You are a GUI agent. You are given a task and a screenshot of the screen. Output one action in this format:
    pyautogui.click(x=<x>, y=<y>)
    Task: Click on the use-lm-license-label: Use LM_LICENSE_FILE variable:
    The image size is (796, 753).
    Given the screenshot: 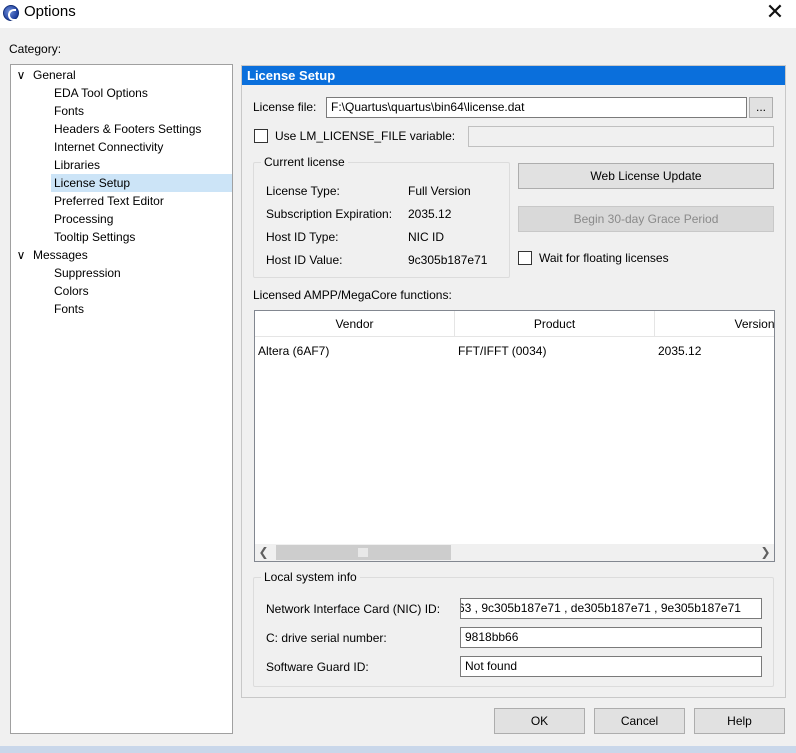 What is the action you would take?
    pyautogui.click(x=365, y=136)
    